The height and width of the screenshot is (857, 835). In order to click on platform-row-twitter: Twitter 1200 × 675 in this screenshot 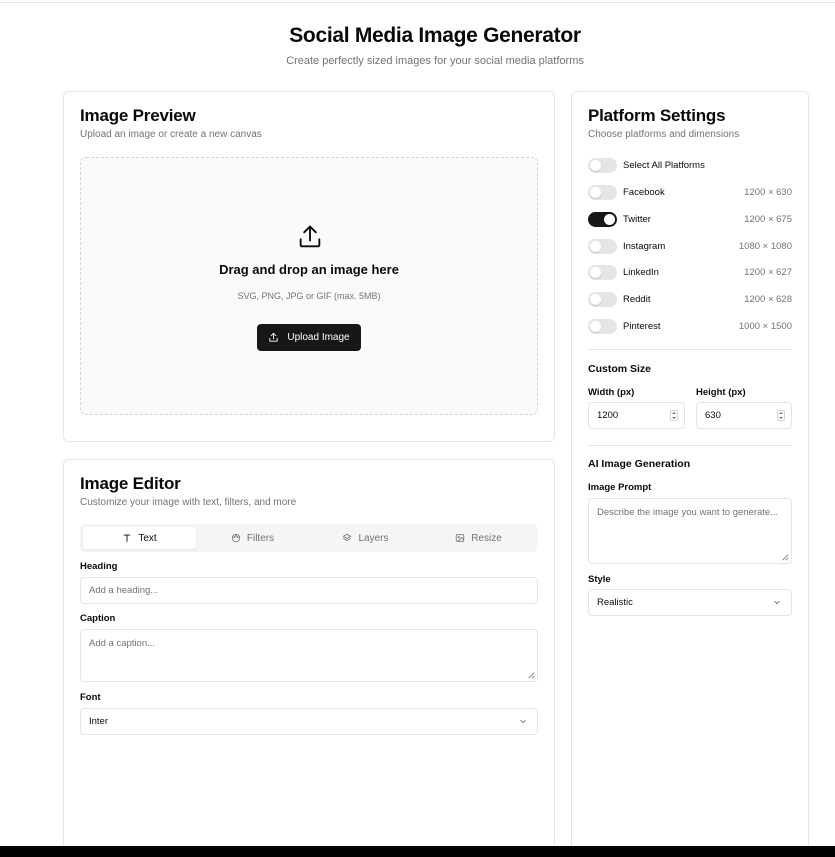, I will do `click(690, 219)`.